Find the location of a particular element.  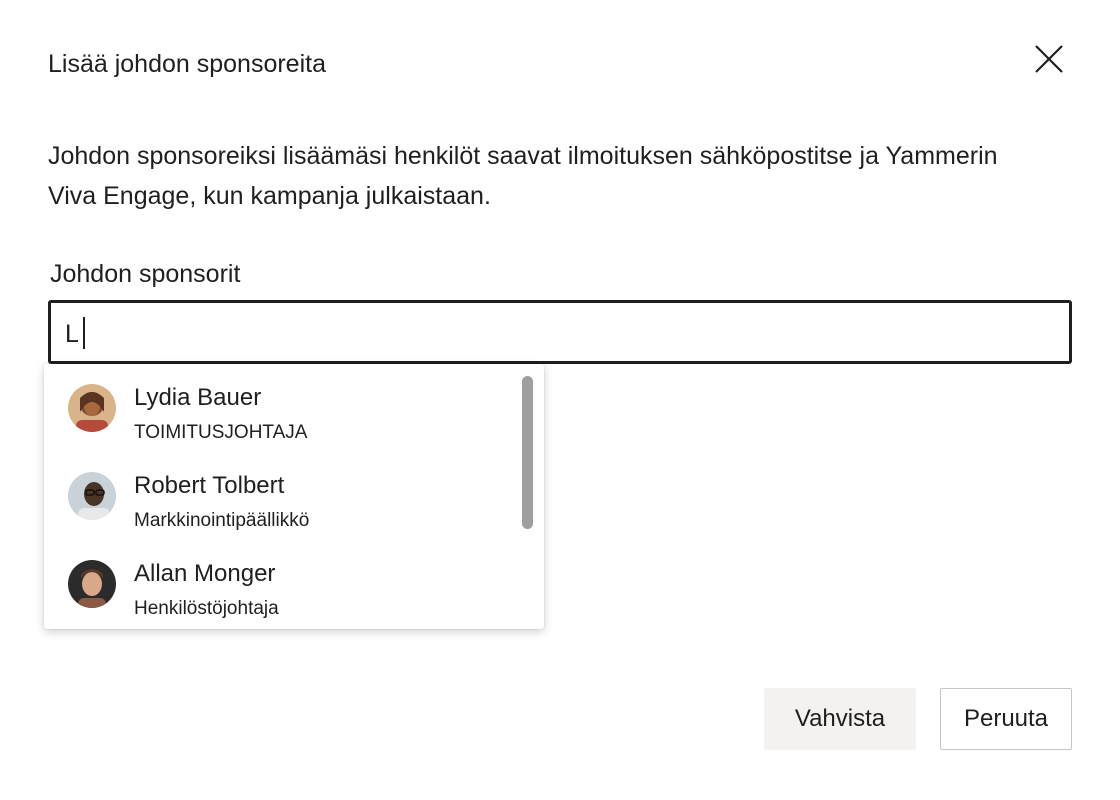

close-button is located at coordinates (1049, 59).